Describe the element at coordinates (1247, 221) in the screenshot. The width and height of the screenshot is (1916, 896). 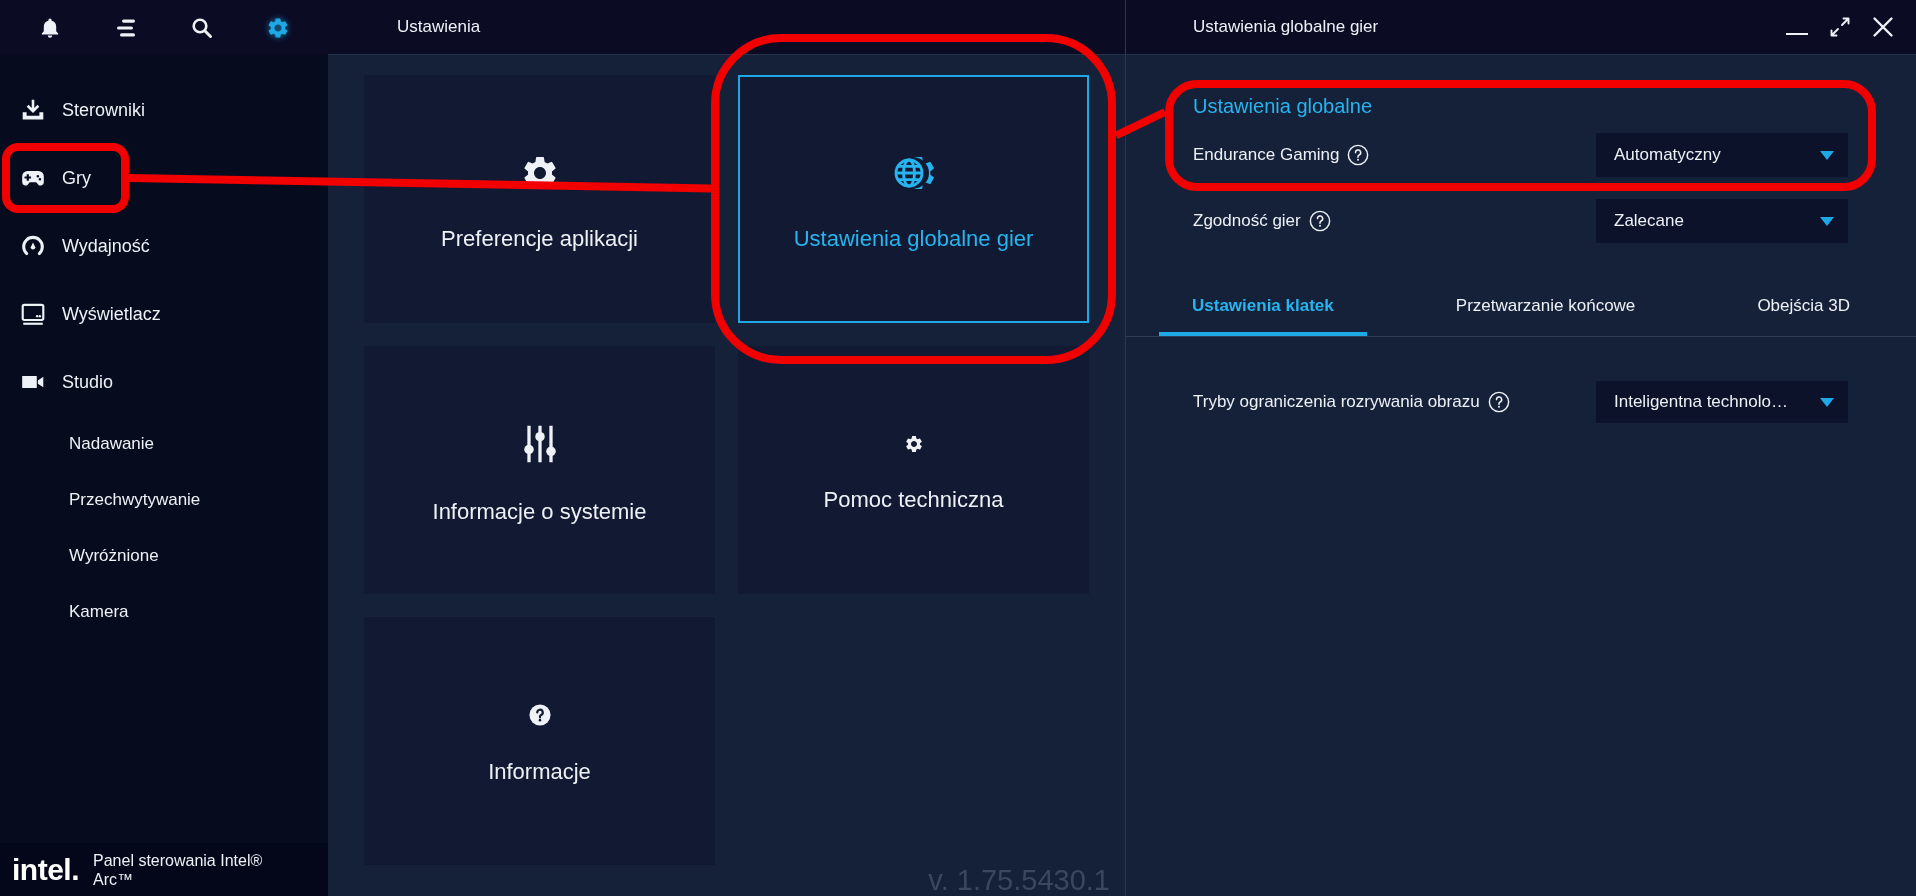
I see `setting-label: Zgodność gier` at that location.